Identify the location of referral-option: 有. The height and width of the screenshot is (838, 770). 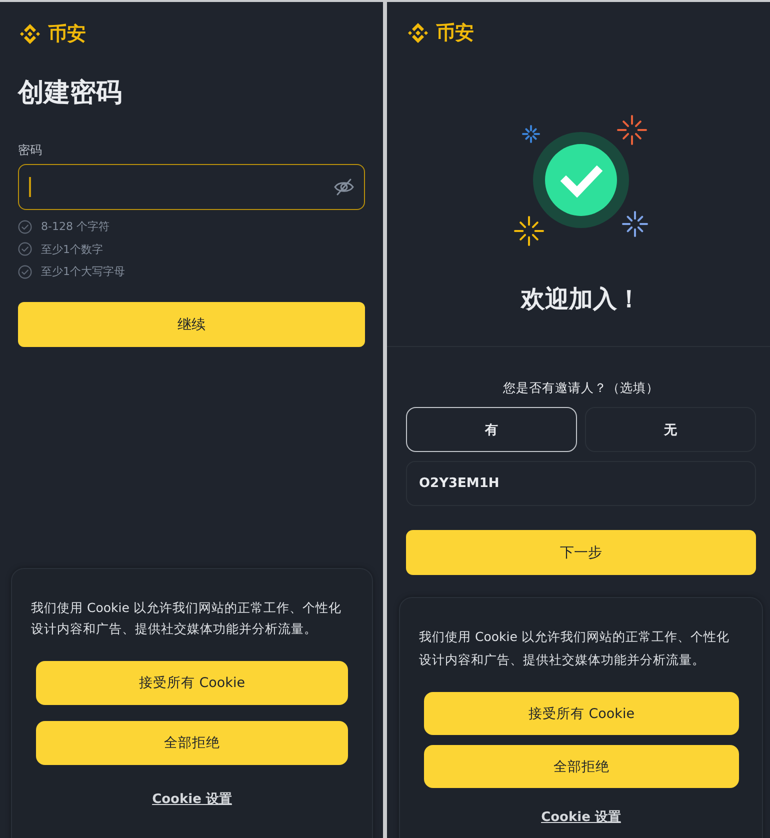
(491, 429).